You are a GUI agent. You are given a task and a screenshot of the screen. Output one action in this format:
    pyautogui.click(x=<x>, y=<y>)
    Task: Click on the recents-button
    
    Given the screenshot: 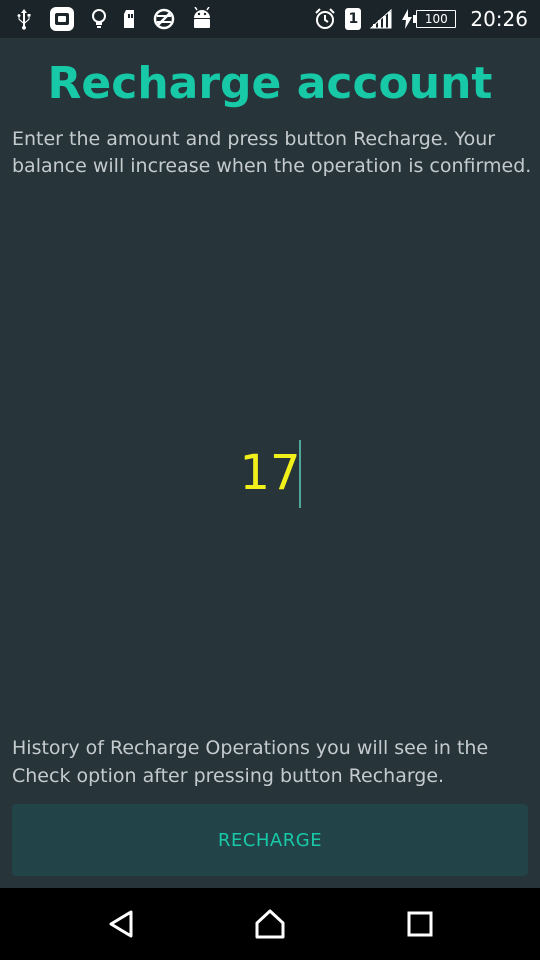 What is the action you would take?
    pyautogui.click(x=420, y=924)
    